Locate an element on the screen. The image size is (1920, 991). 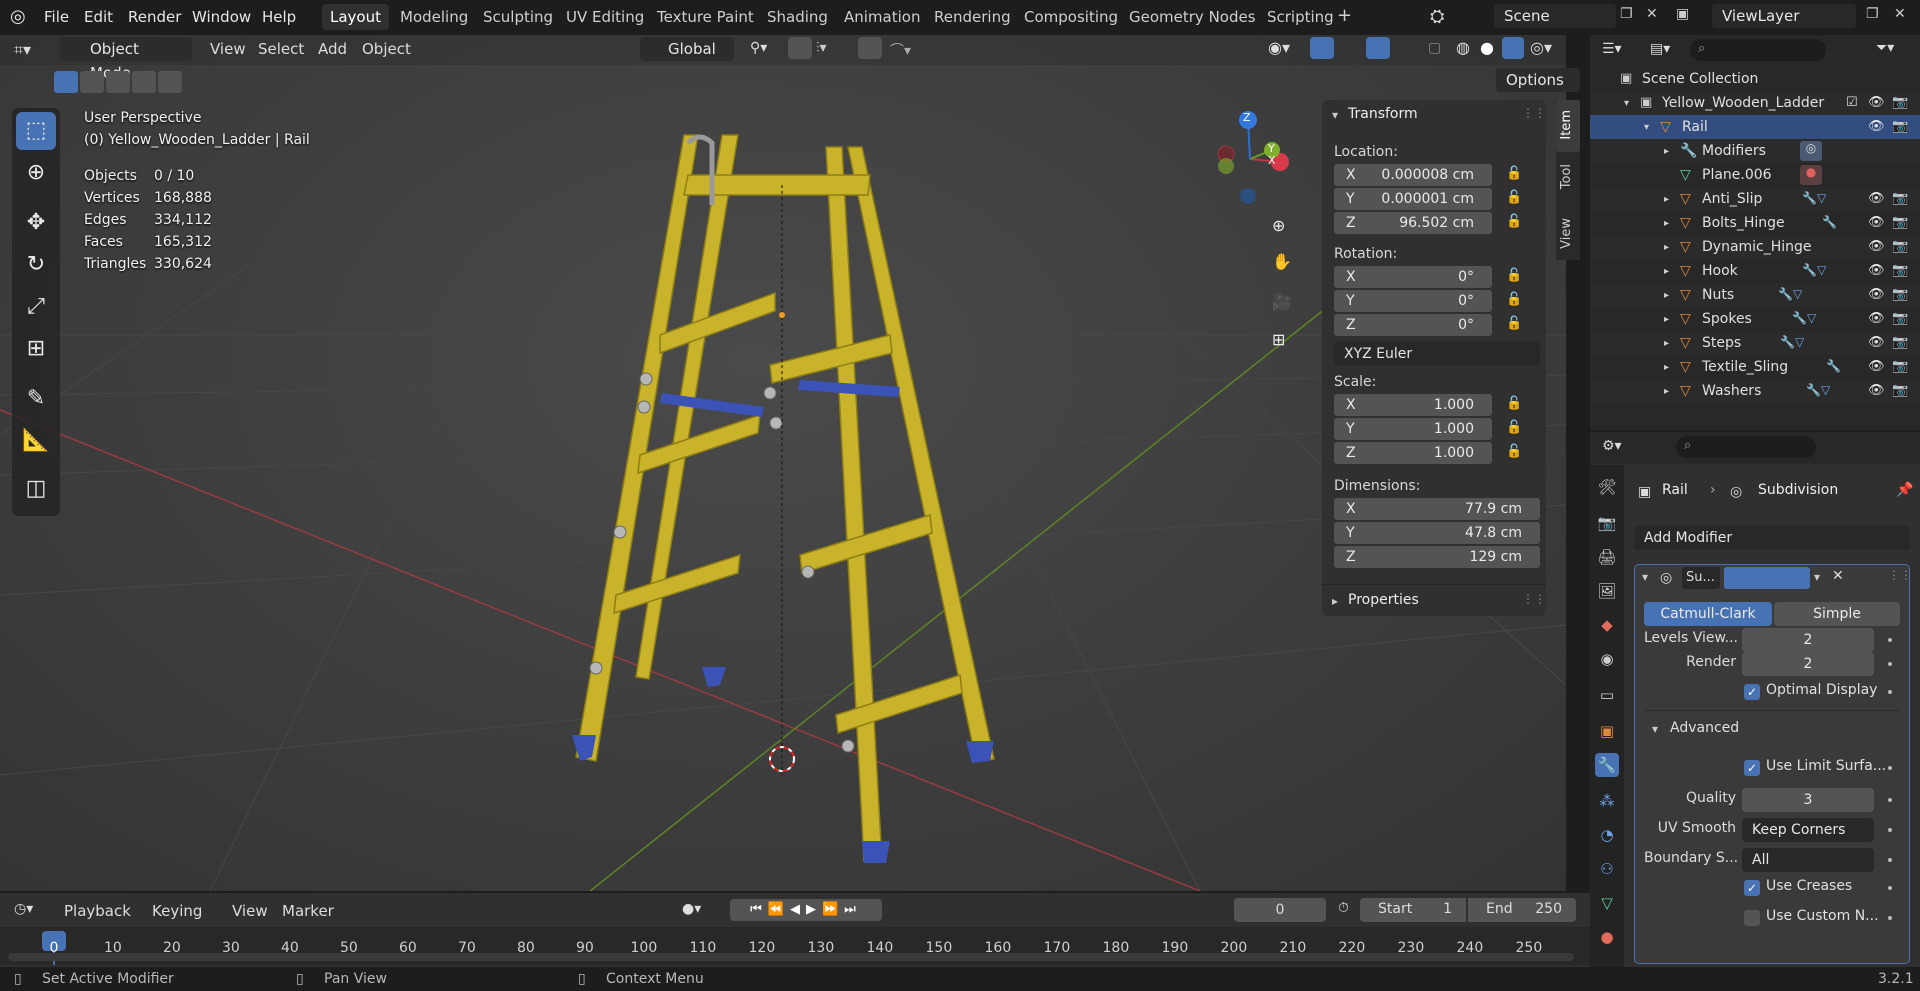
outliner-child: ▸ ▽ Bolts_Hinge 🔧 👁 📷 is located at coordinates (1755, 223).